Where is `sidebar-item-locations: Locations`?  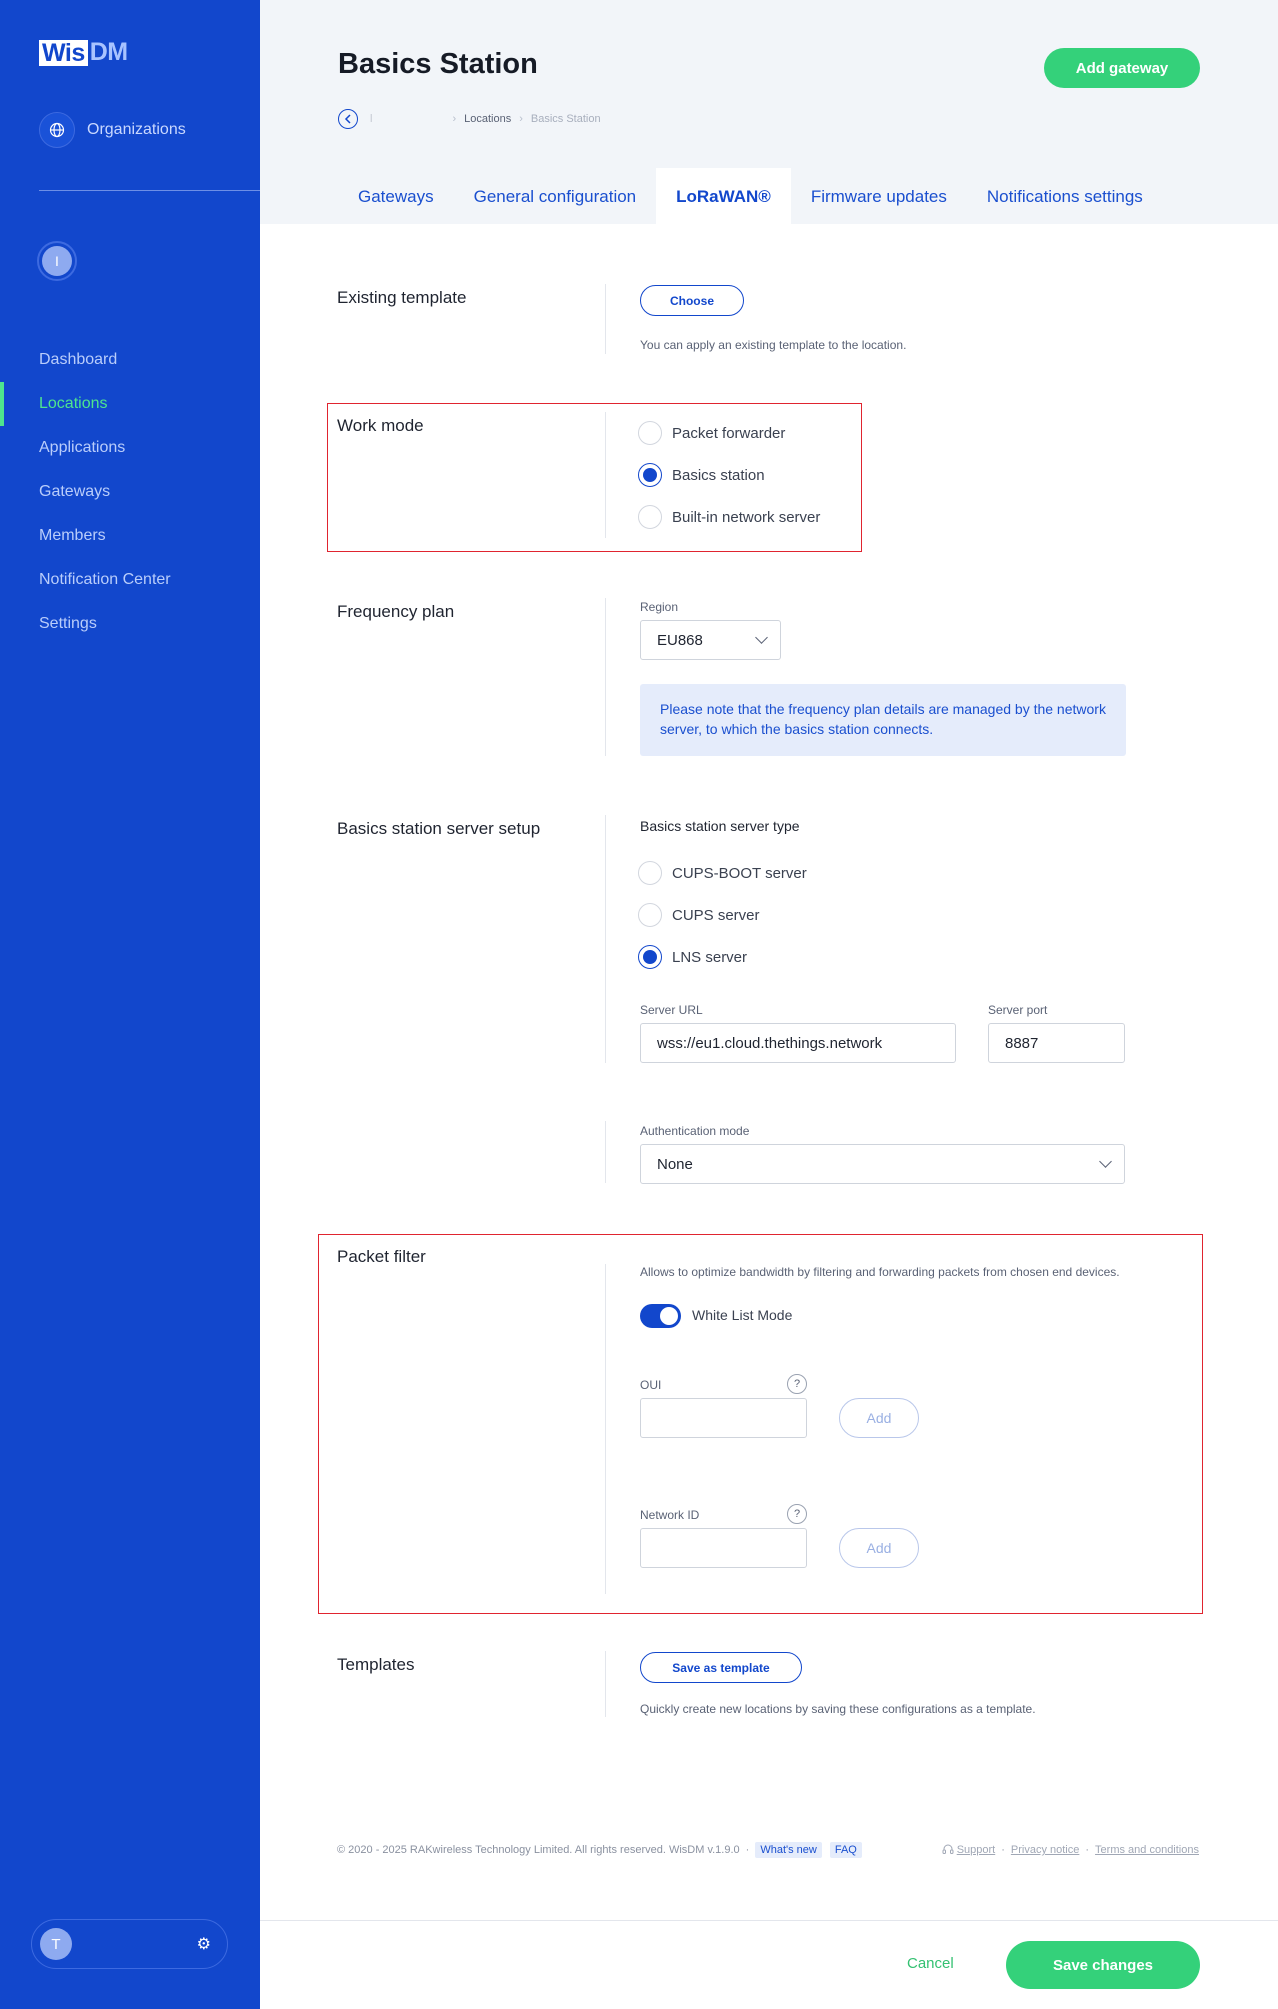
sidebar-item-locations: Locations is located at coordinates (130, 404).